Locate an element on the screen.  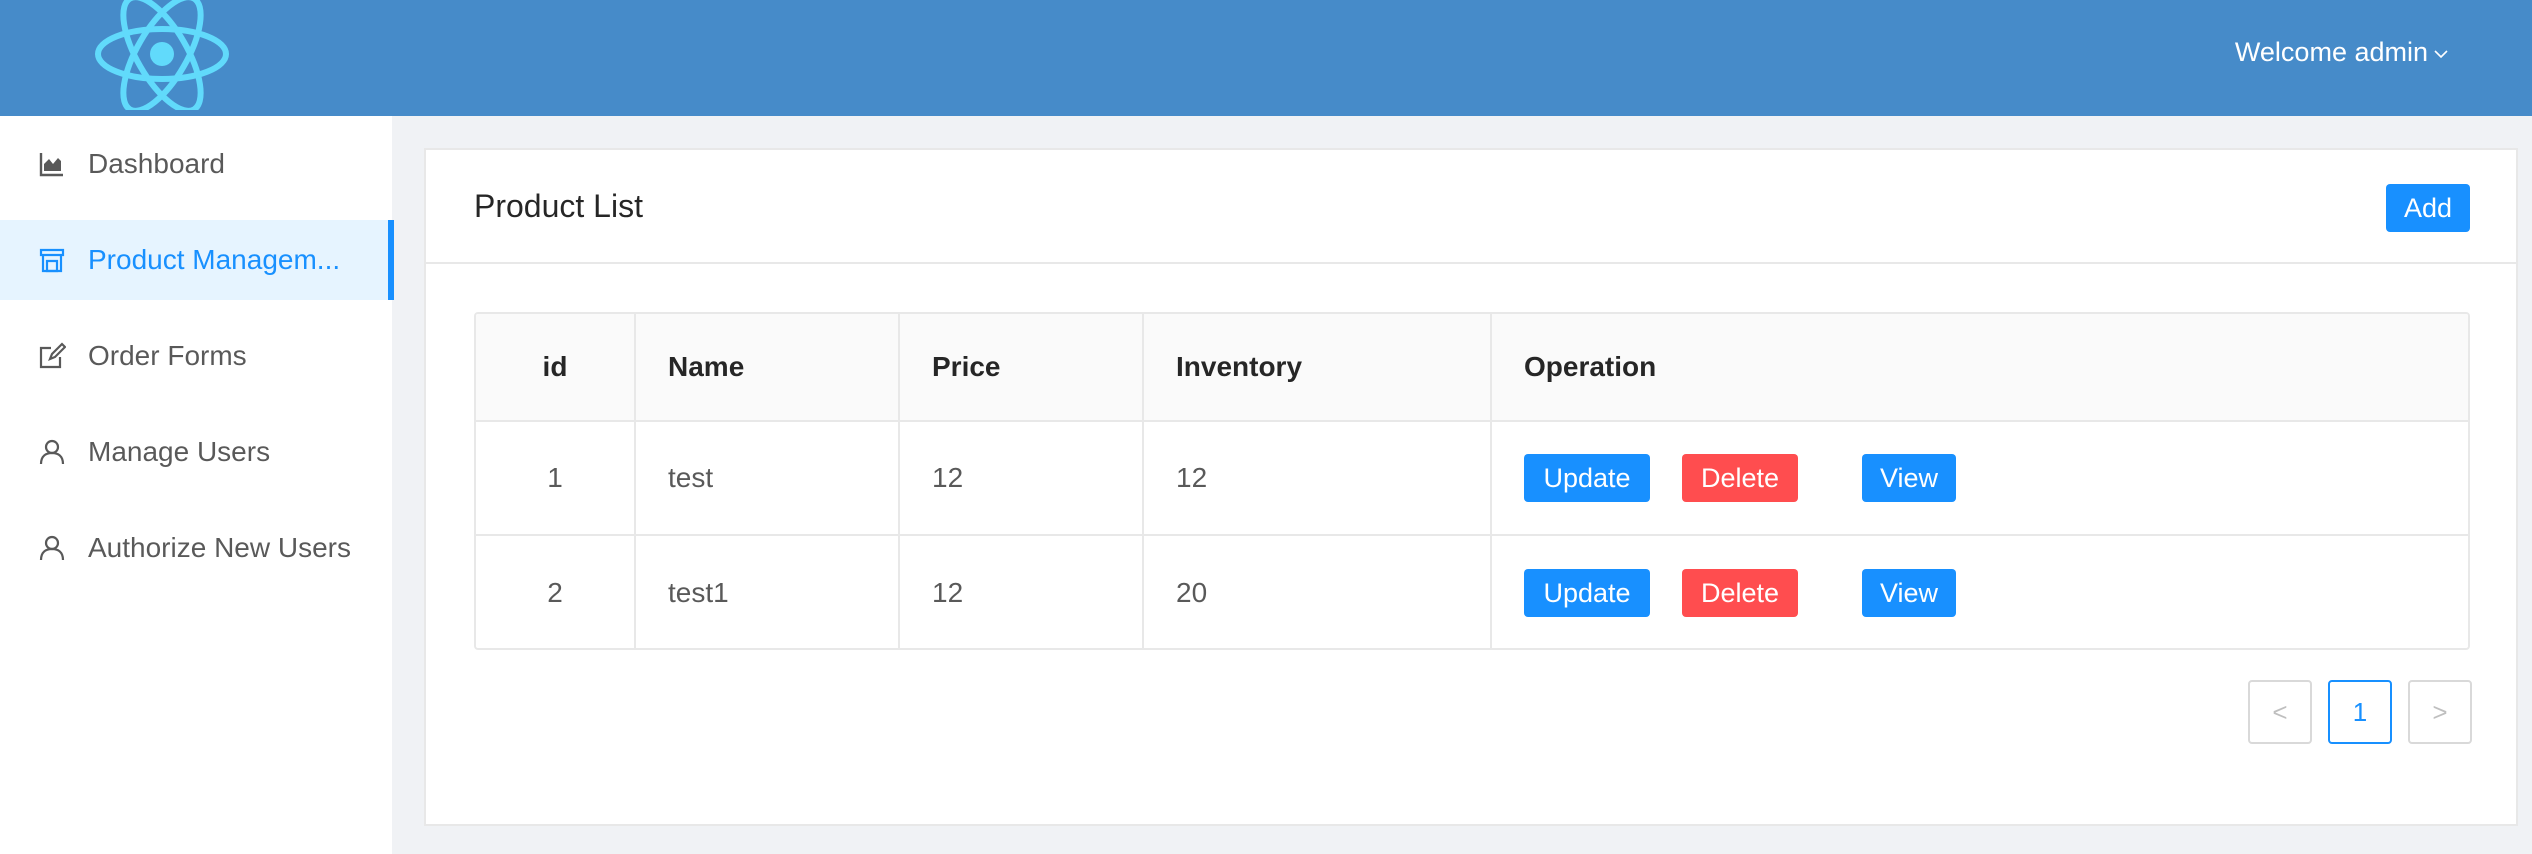
pagination-page-1: 1 is located at coordinates (2360, 712).